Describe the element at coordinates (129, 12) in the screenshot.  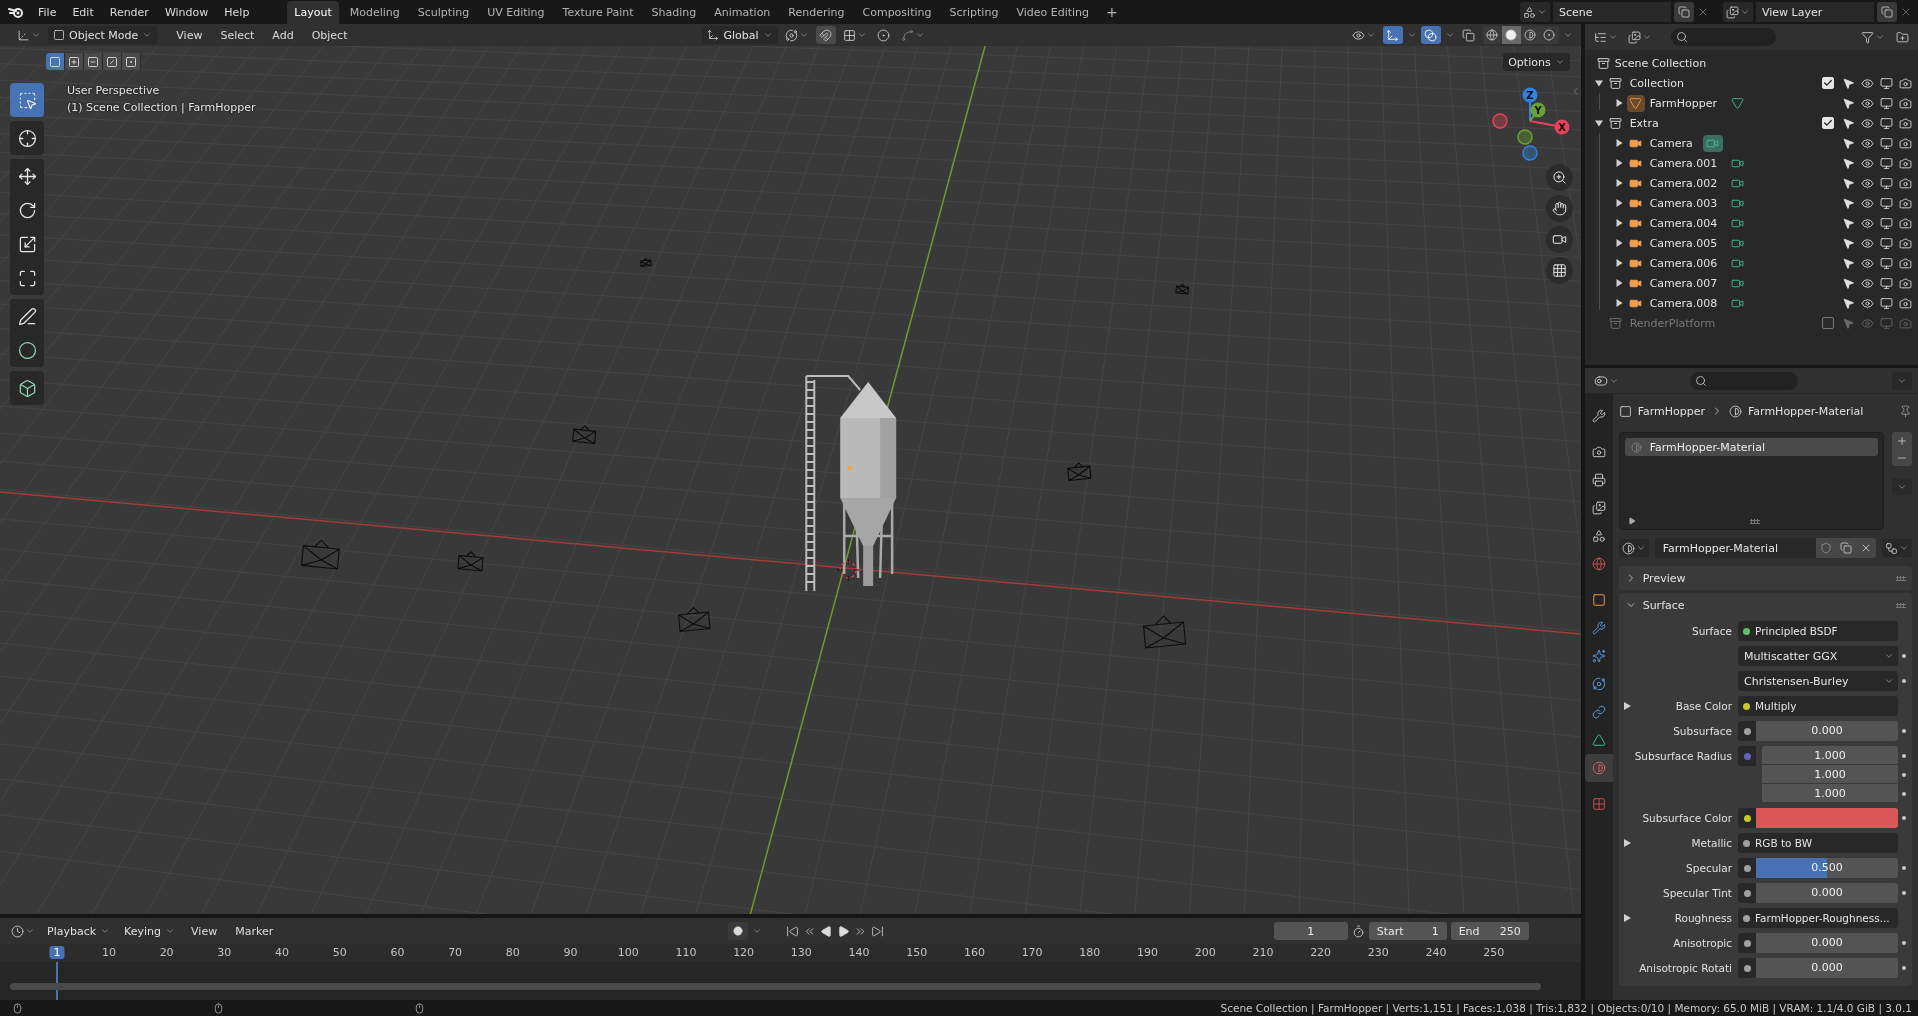
I see `menu-item: Render` at that location.